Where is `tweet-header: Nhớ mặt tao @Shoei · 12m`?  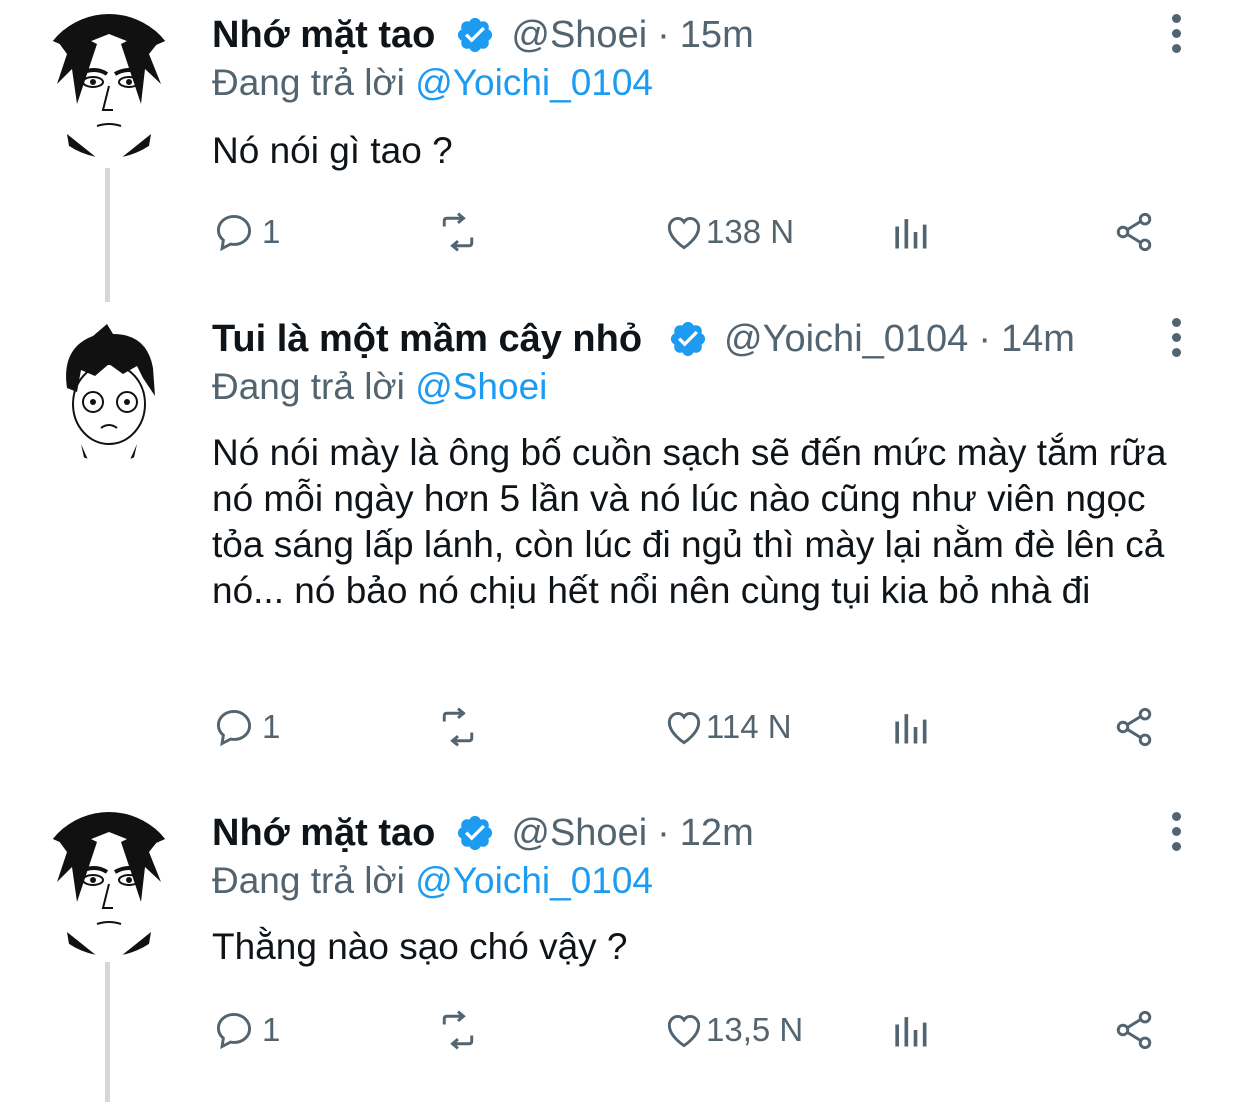
tweet-header: Nhớ mặt tao @Shoei · 12m is located at coordinates (483, 833).